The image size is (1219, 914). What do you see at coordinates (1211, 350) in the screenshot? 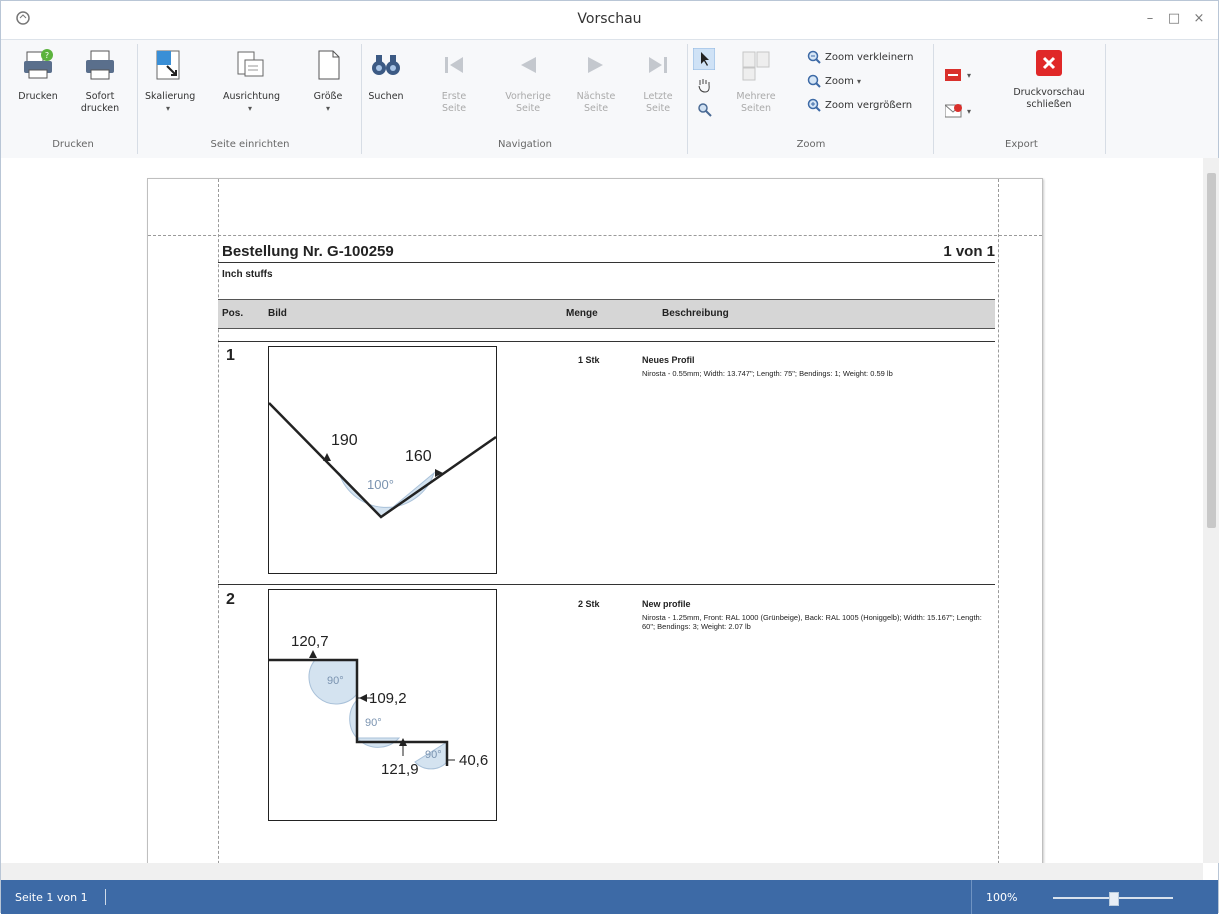
I see `scroll-thumb` at bounding box center [1211, 350].